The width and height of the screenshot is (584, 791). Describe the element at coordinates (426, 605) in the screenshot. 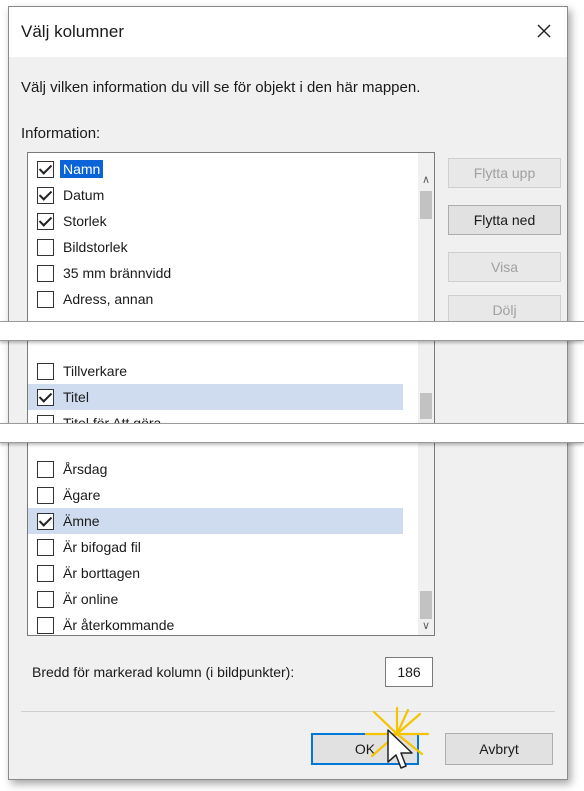

I see `scrollbar-thumb-bottom` at that location.